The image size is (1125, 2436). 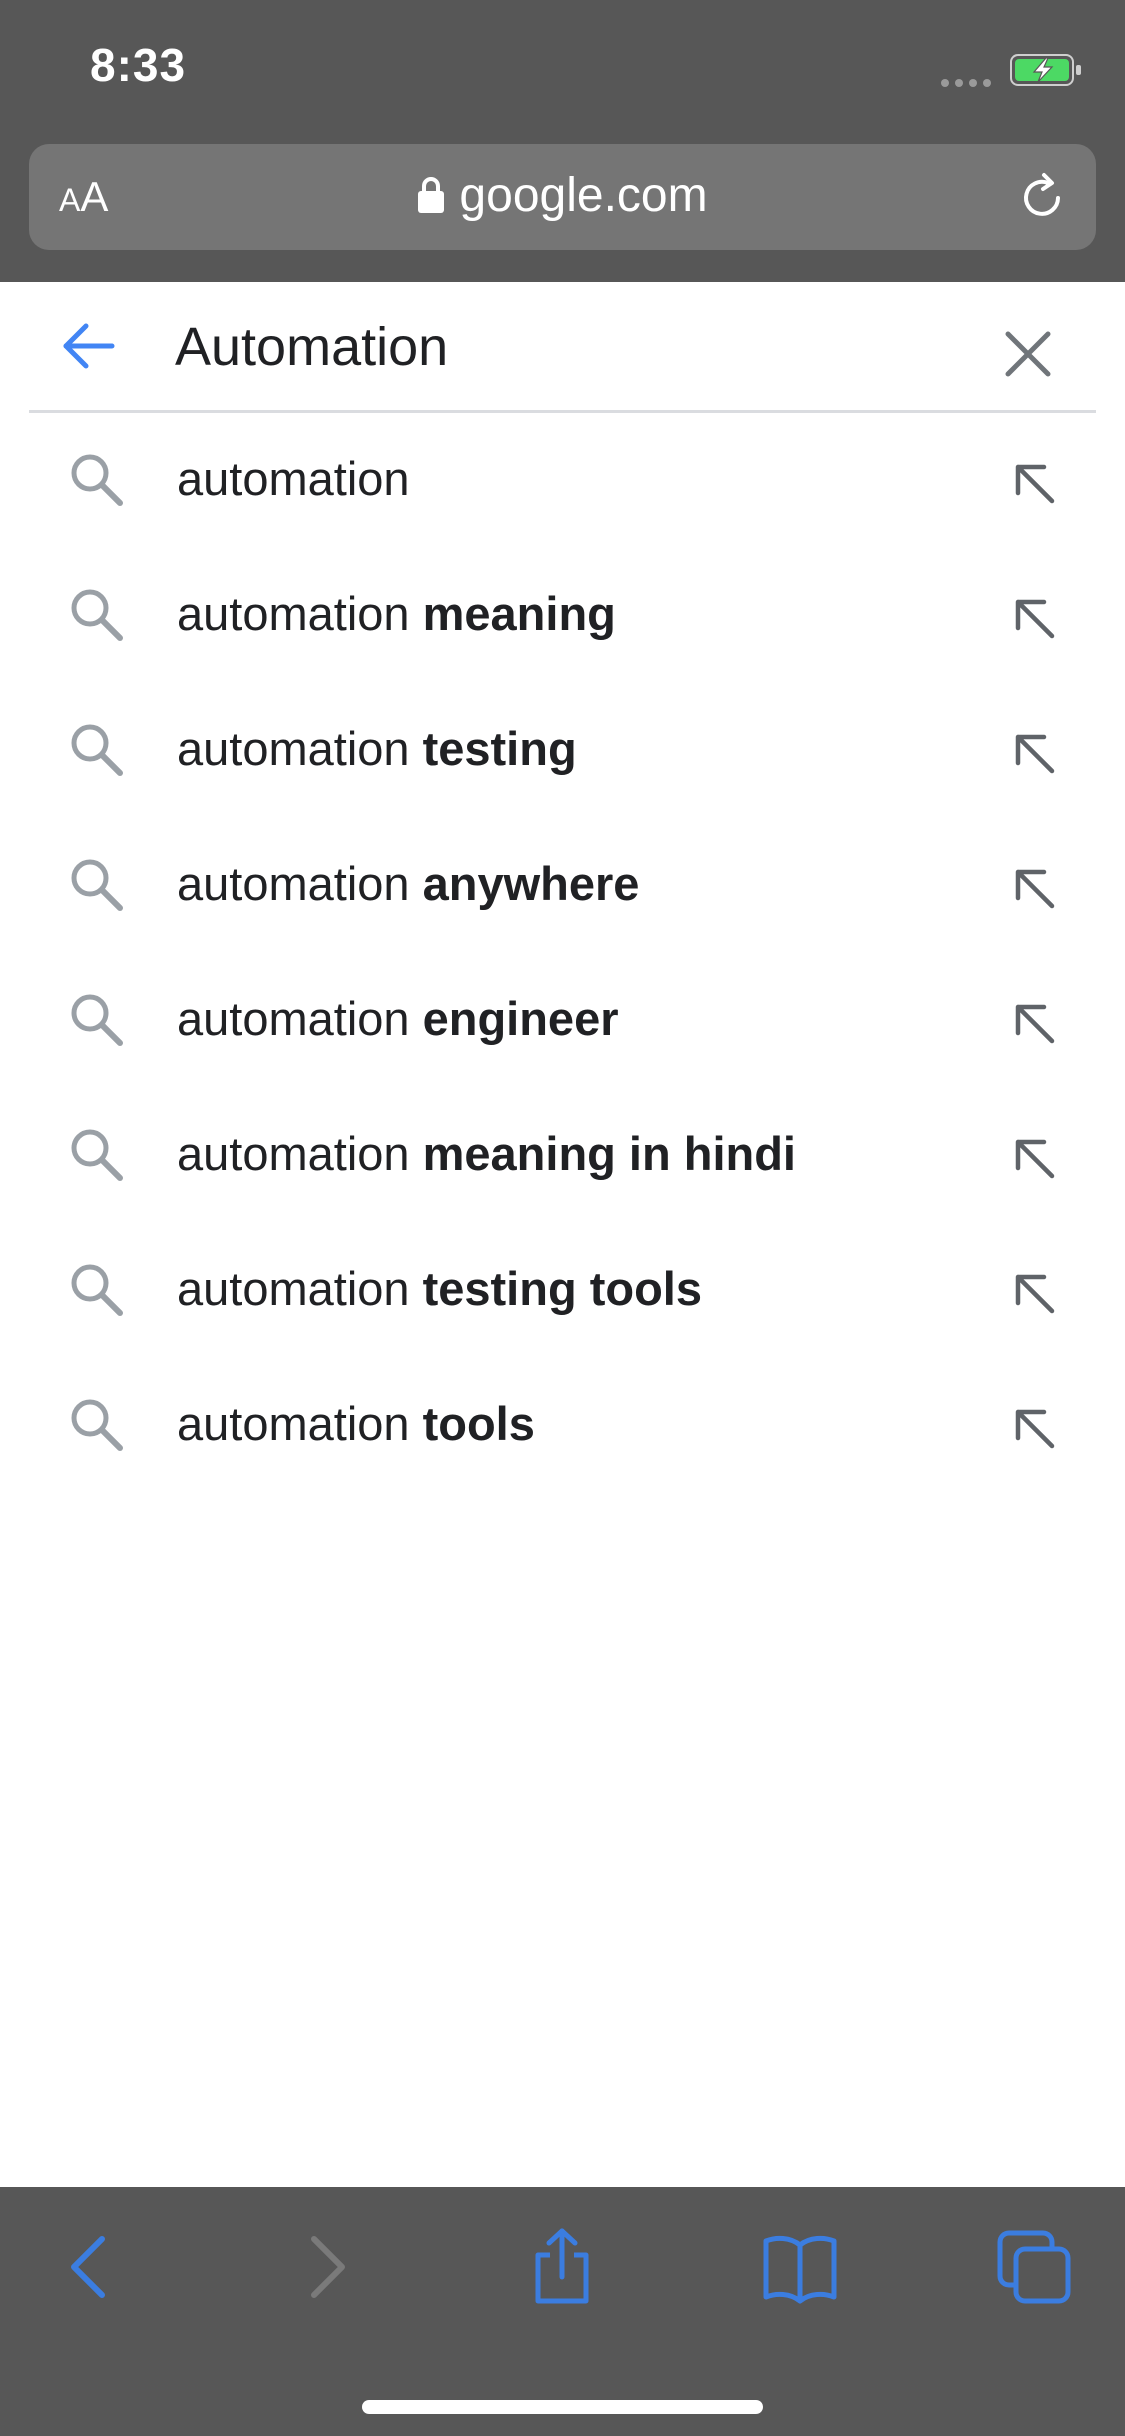 I want to click on url-display: google.com, so click(x=562, y=196).